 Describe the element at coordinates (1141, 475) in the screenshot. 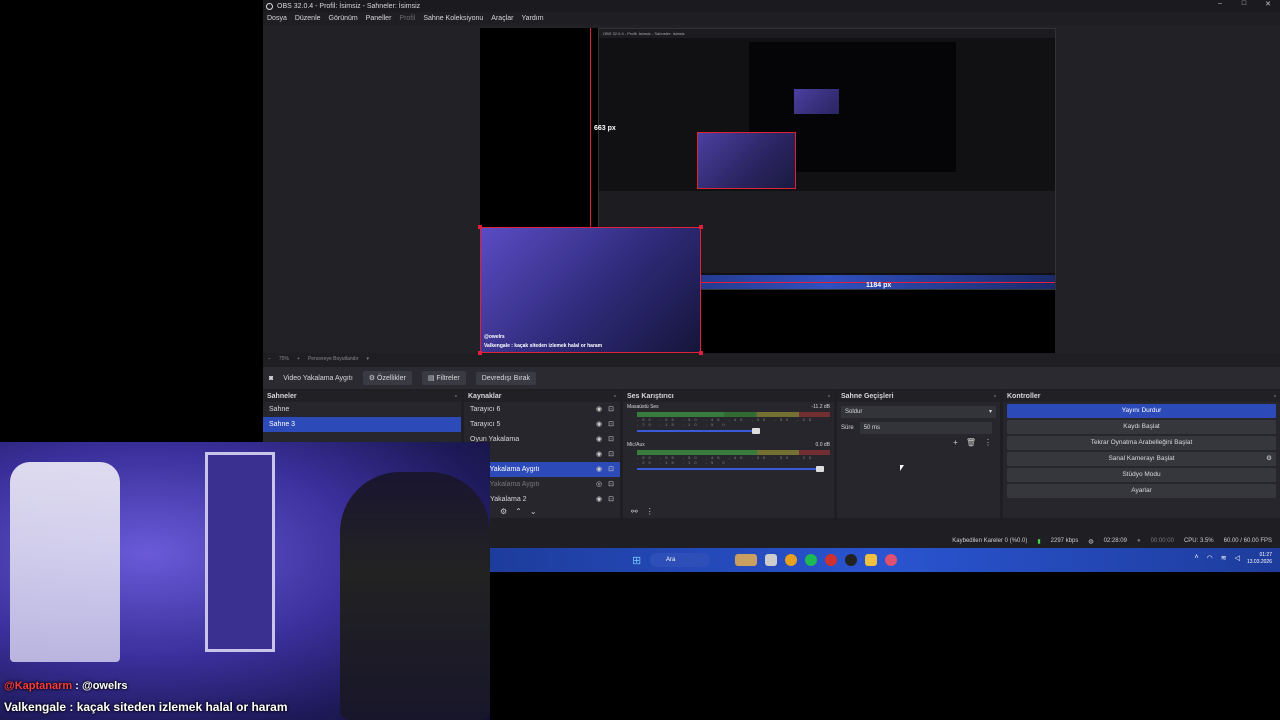

I see `studio-mode-button: Stüdyo Modu` at that location.